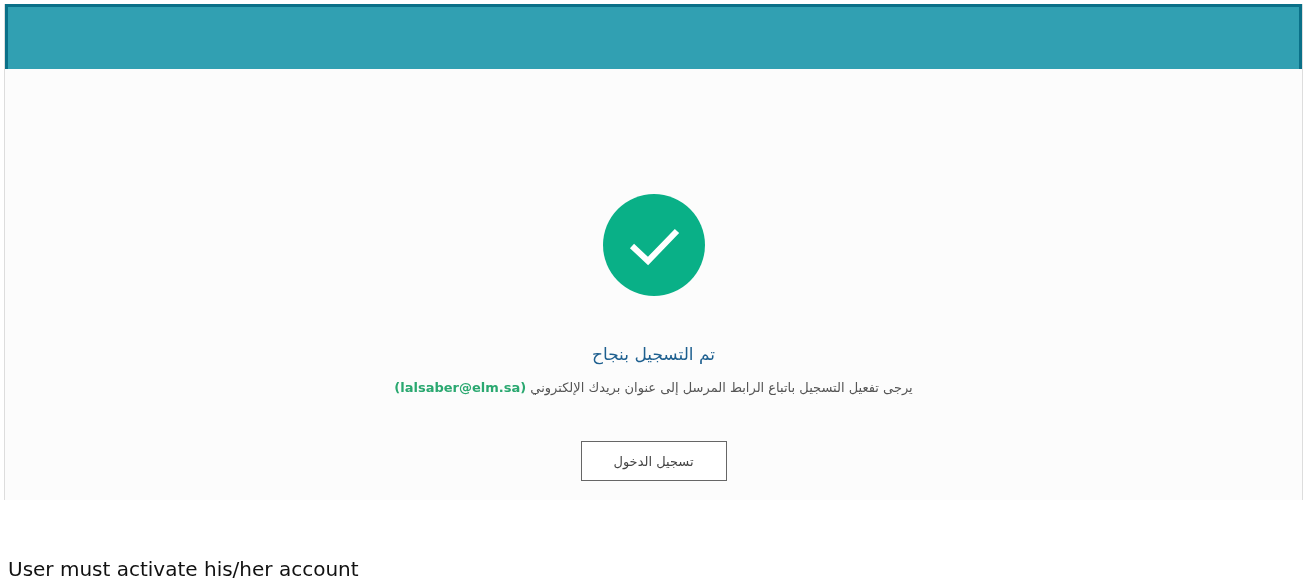  I want to click on success-check-icon, so click(653, 245).